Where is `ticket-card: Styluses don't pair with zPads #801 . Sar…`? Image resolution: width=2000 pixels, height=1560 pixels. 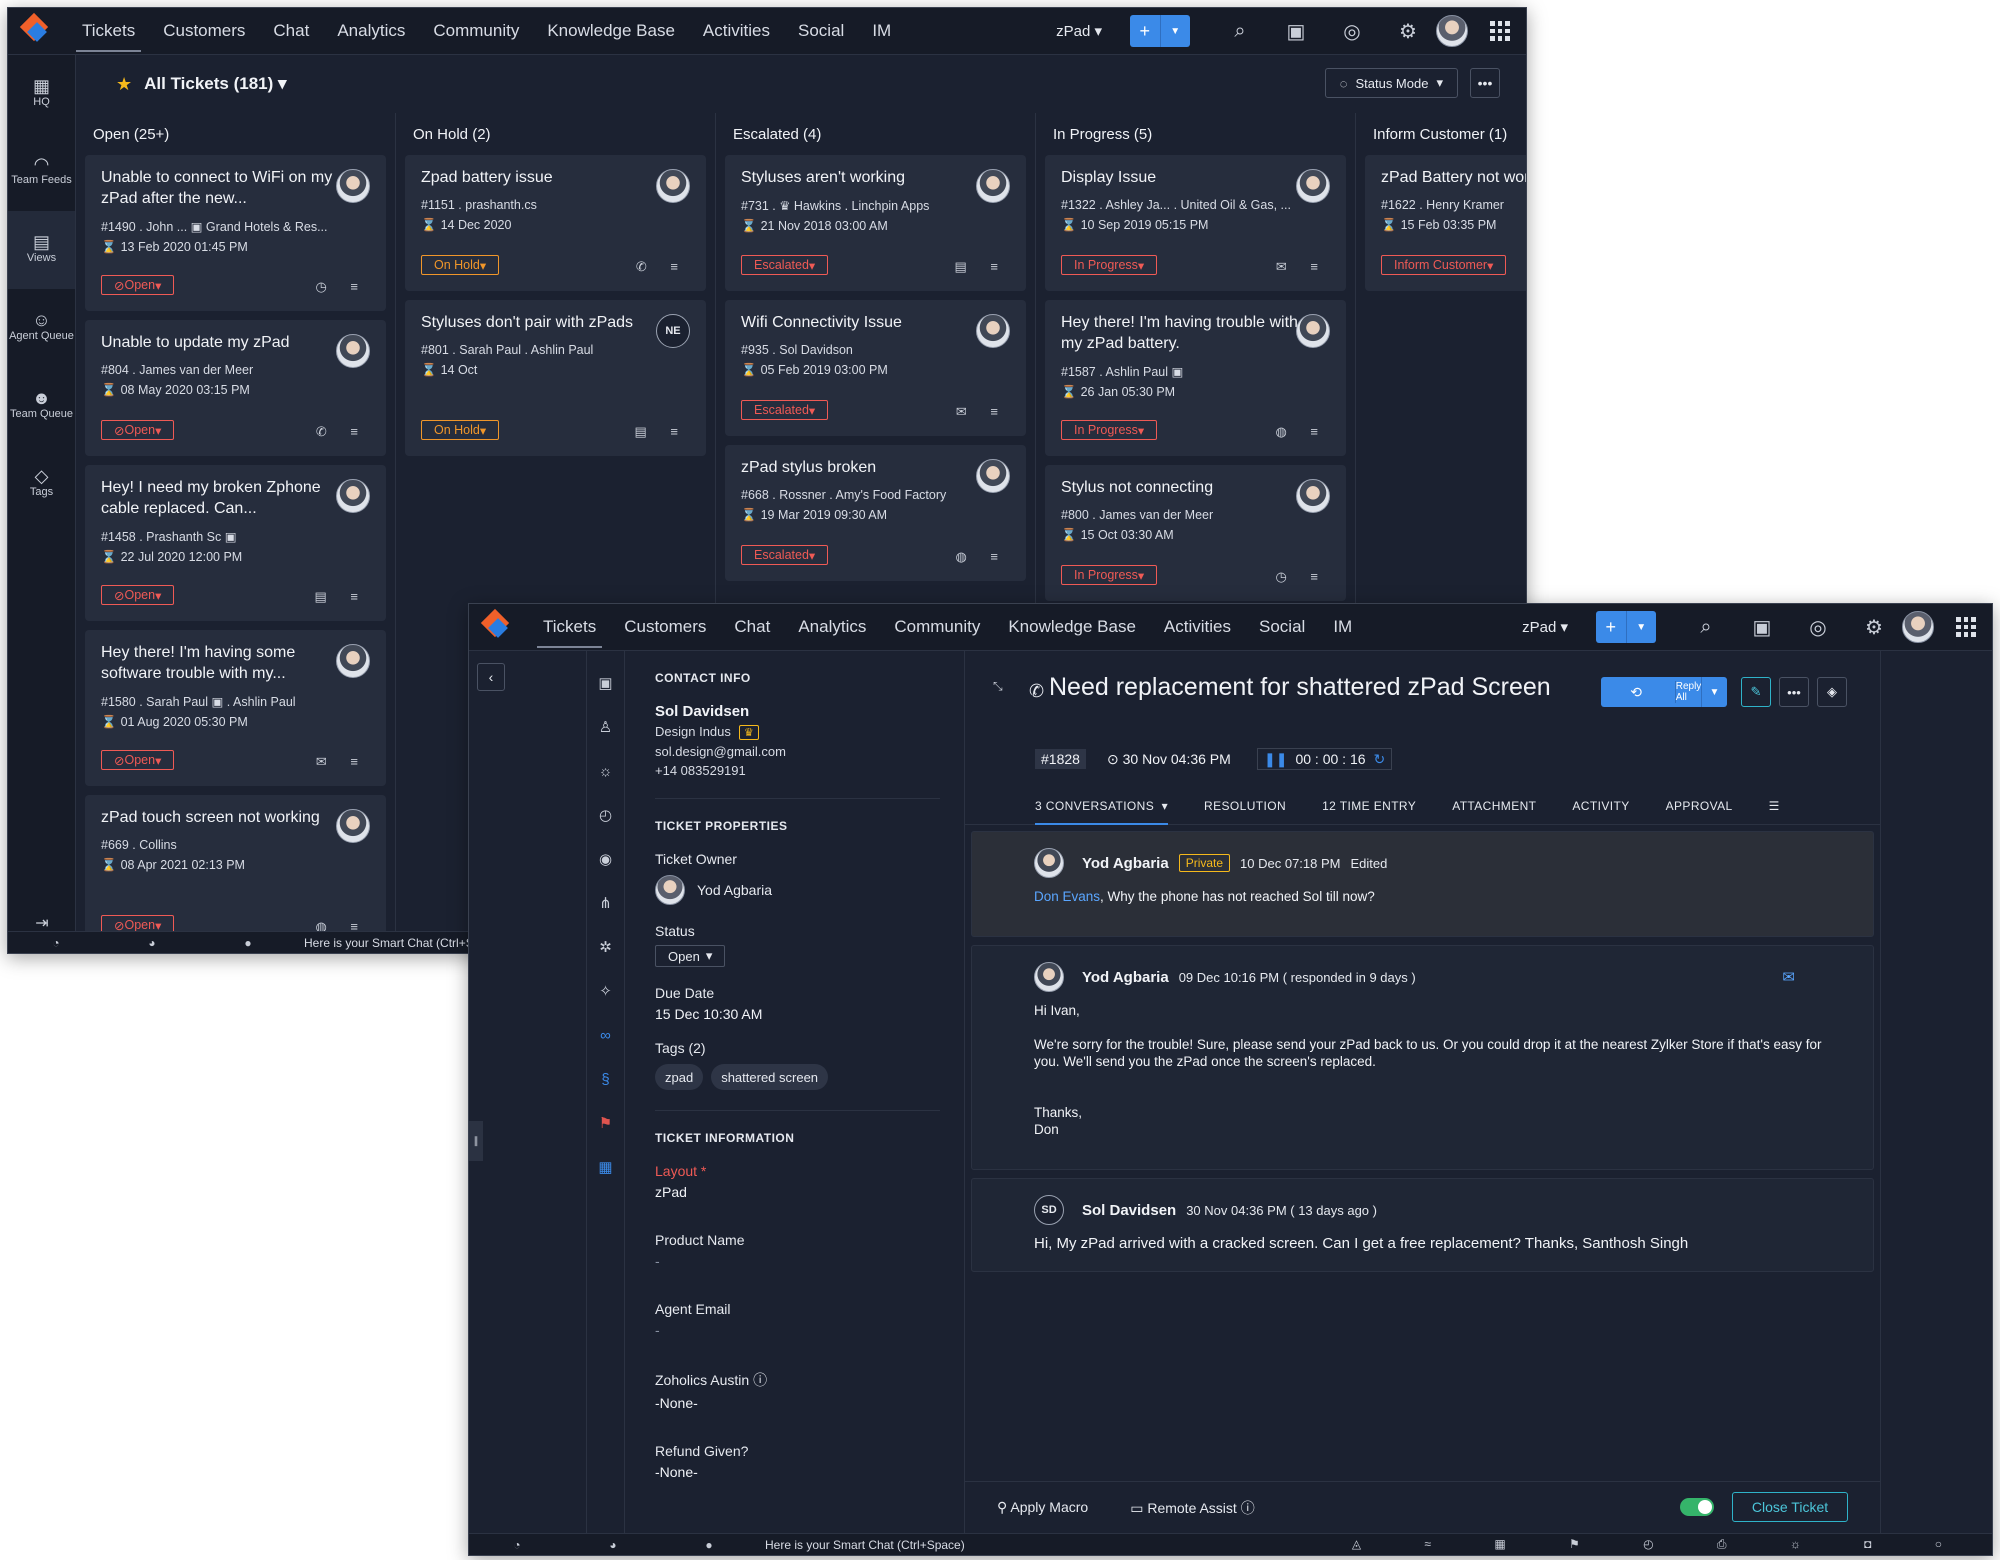
ticket-card: Styluses don't pair with zPads #801 . Sar… is located at coordinates (555, 378).